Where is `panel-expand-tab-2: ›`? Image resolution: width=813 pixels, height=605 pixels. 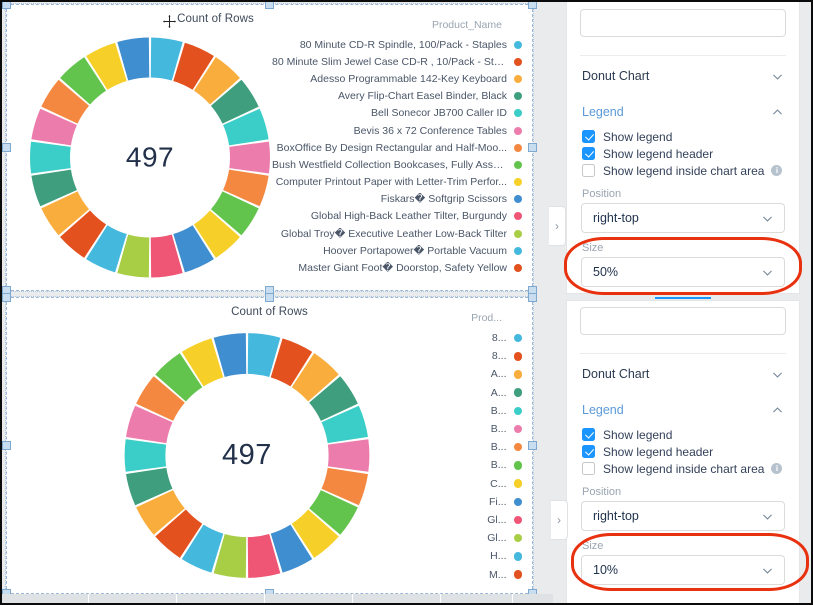
panel-expand-tab-2: › is located at coordinates (559, 520).